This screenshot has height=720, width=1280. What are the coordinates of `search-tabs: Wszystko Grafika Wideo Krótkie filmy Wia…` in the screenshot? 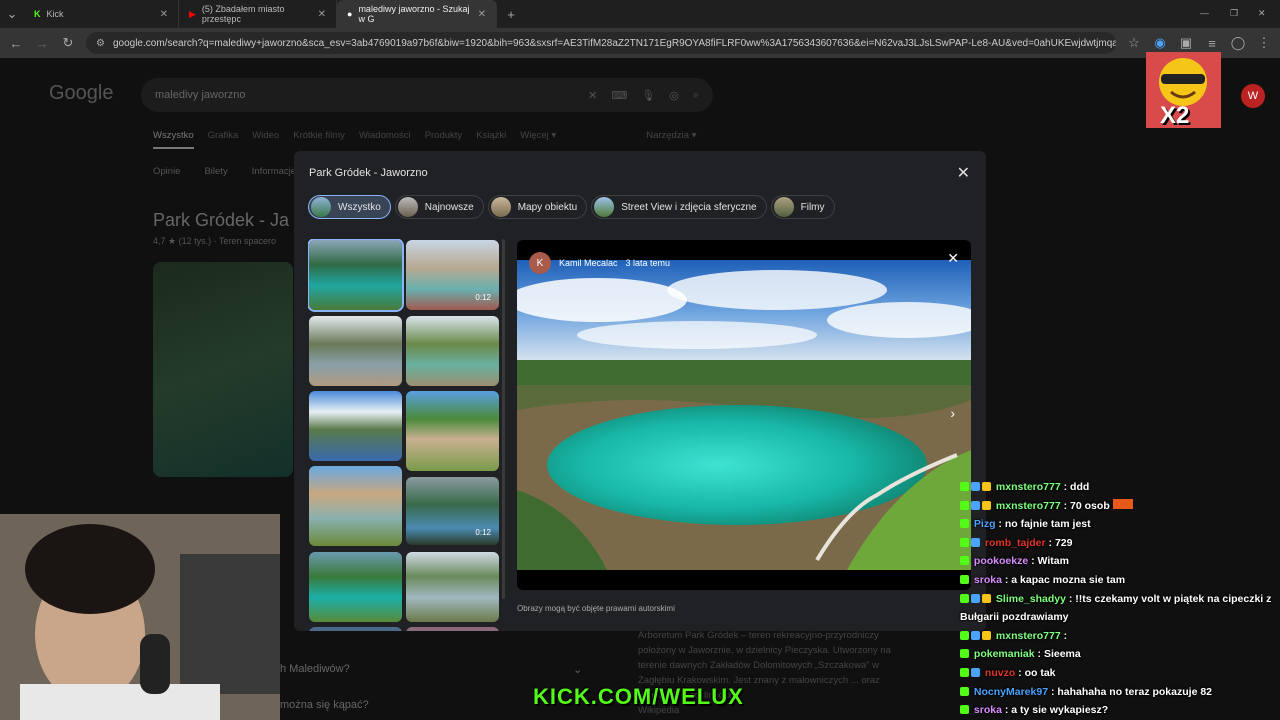 It's located at (424, 139).